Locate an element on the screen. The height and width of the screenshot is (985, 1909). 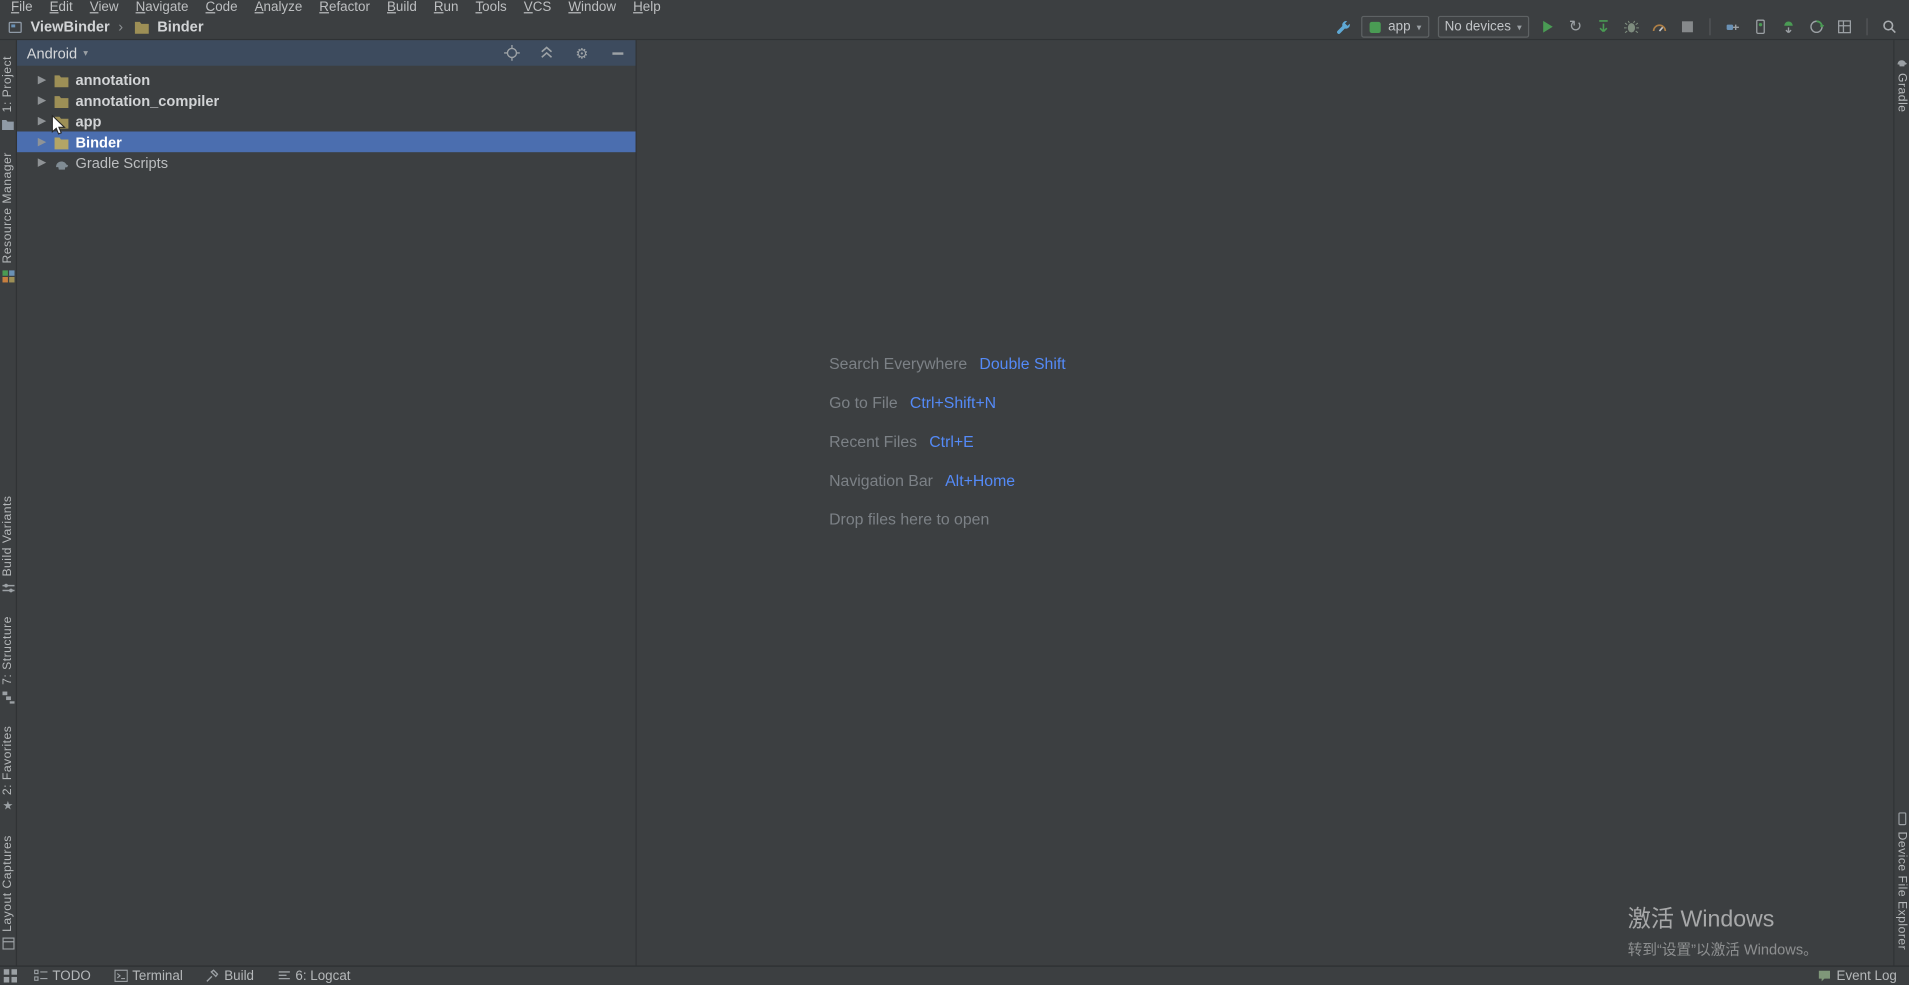
panel-header-icons: ⚙ is located at coordinates (564, 52).